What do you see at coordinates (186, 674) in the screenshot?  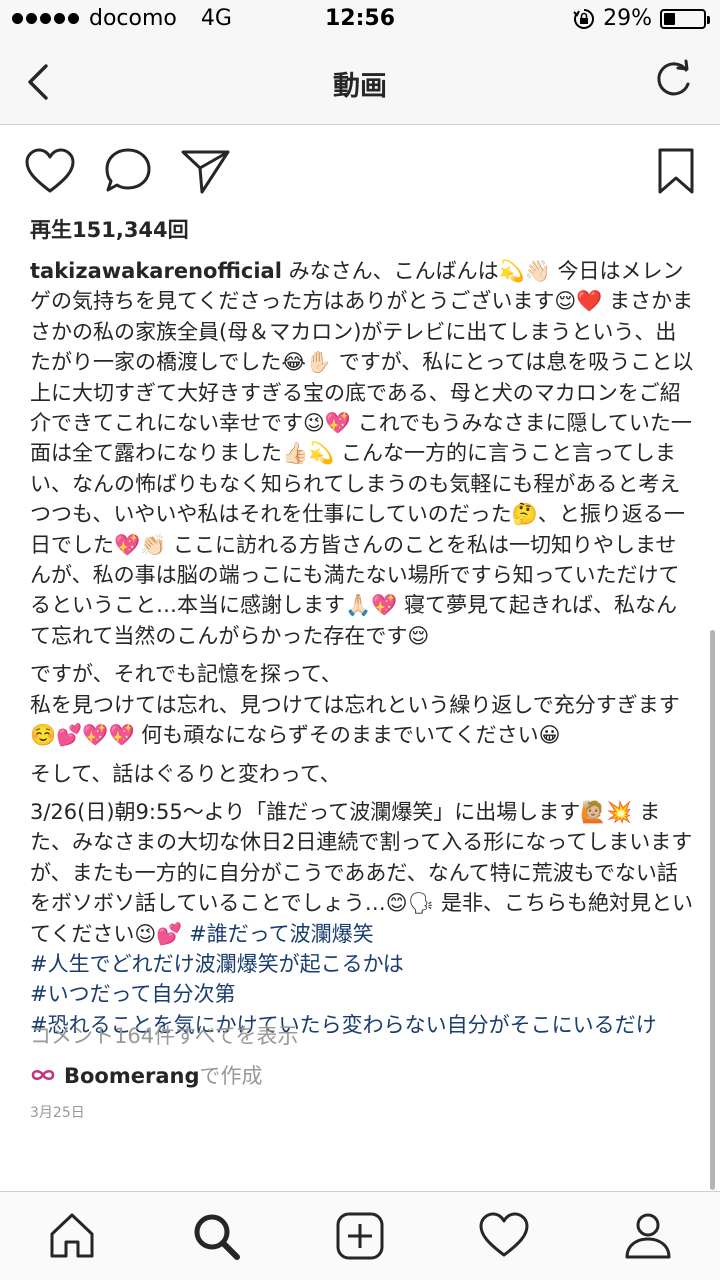 I see `caption-text: ですが、それでも記憶を探って、` at bounding box center [186, 674].